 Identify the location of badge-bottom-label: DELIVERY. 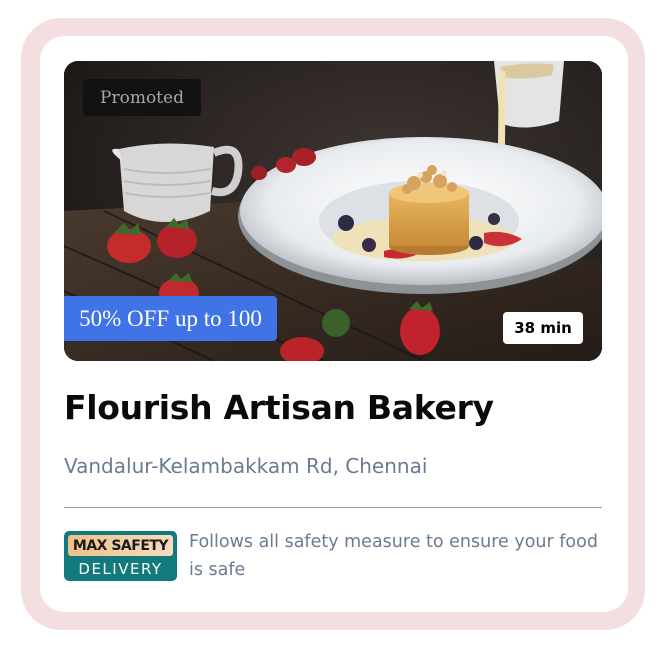
(120, 569).